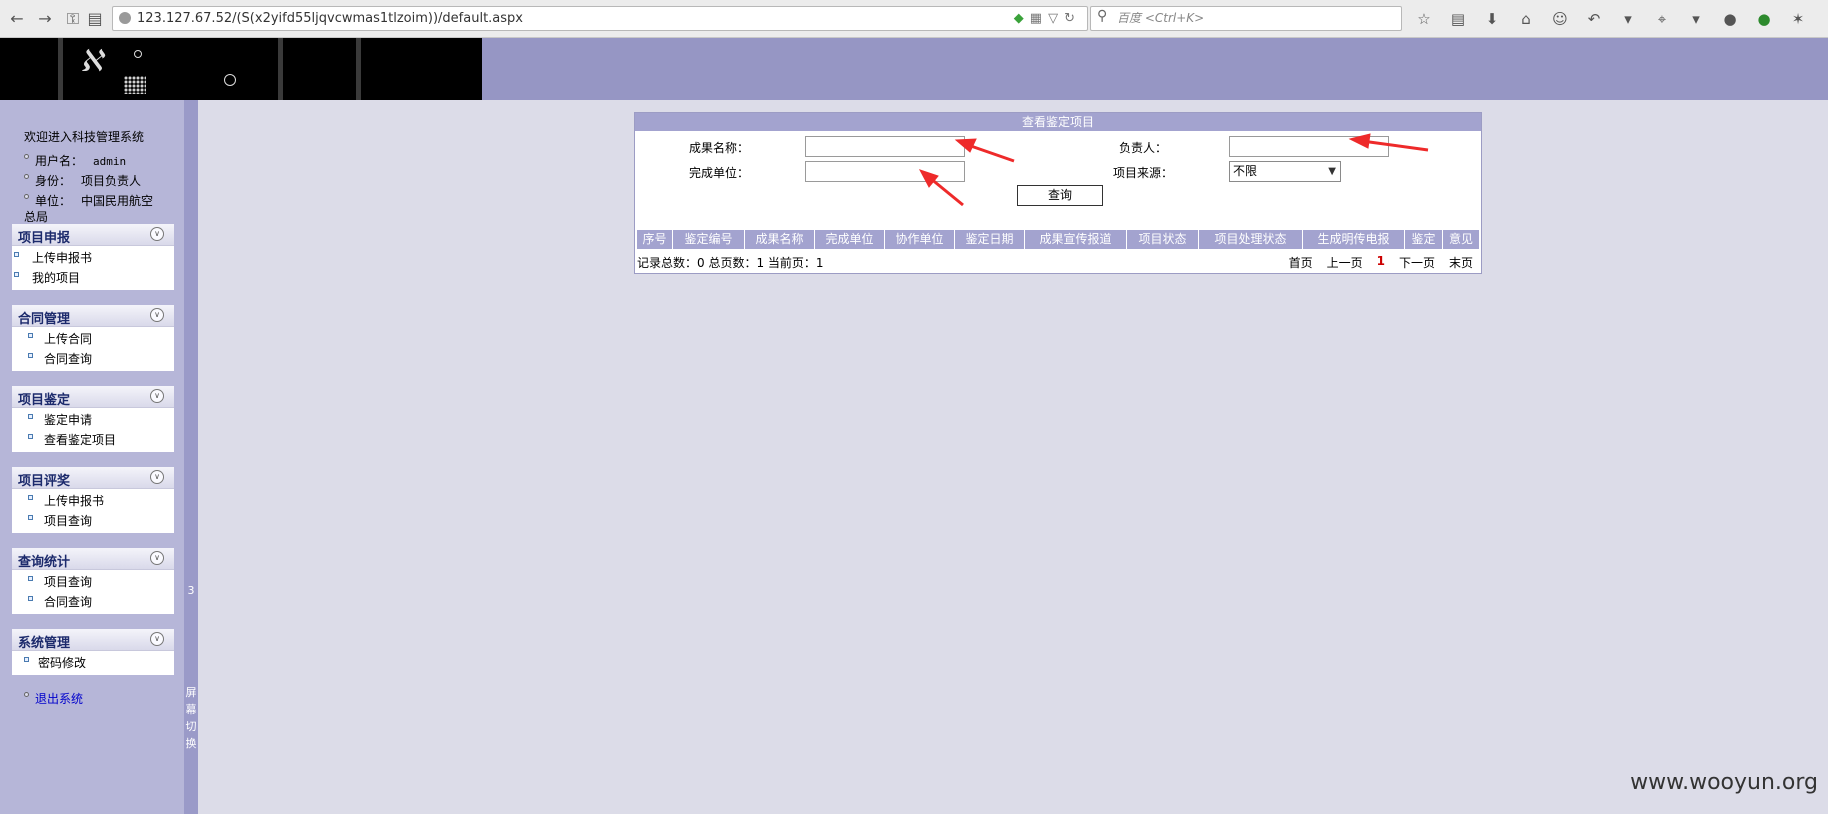 This screenshot has width=1828, height=814. What do you see at coordinates (1764, 19) in the screenshot?
I see `extension-icon: ●` at bounding box center [1764, 19].